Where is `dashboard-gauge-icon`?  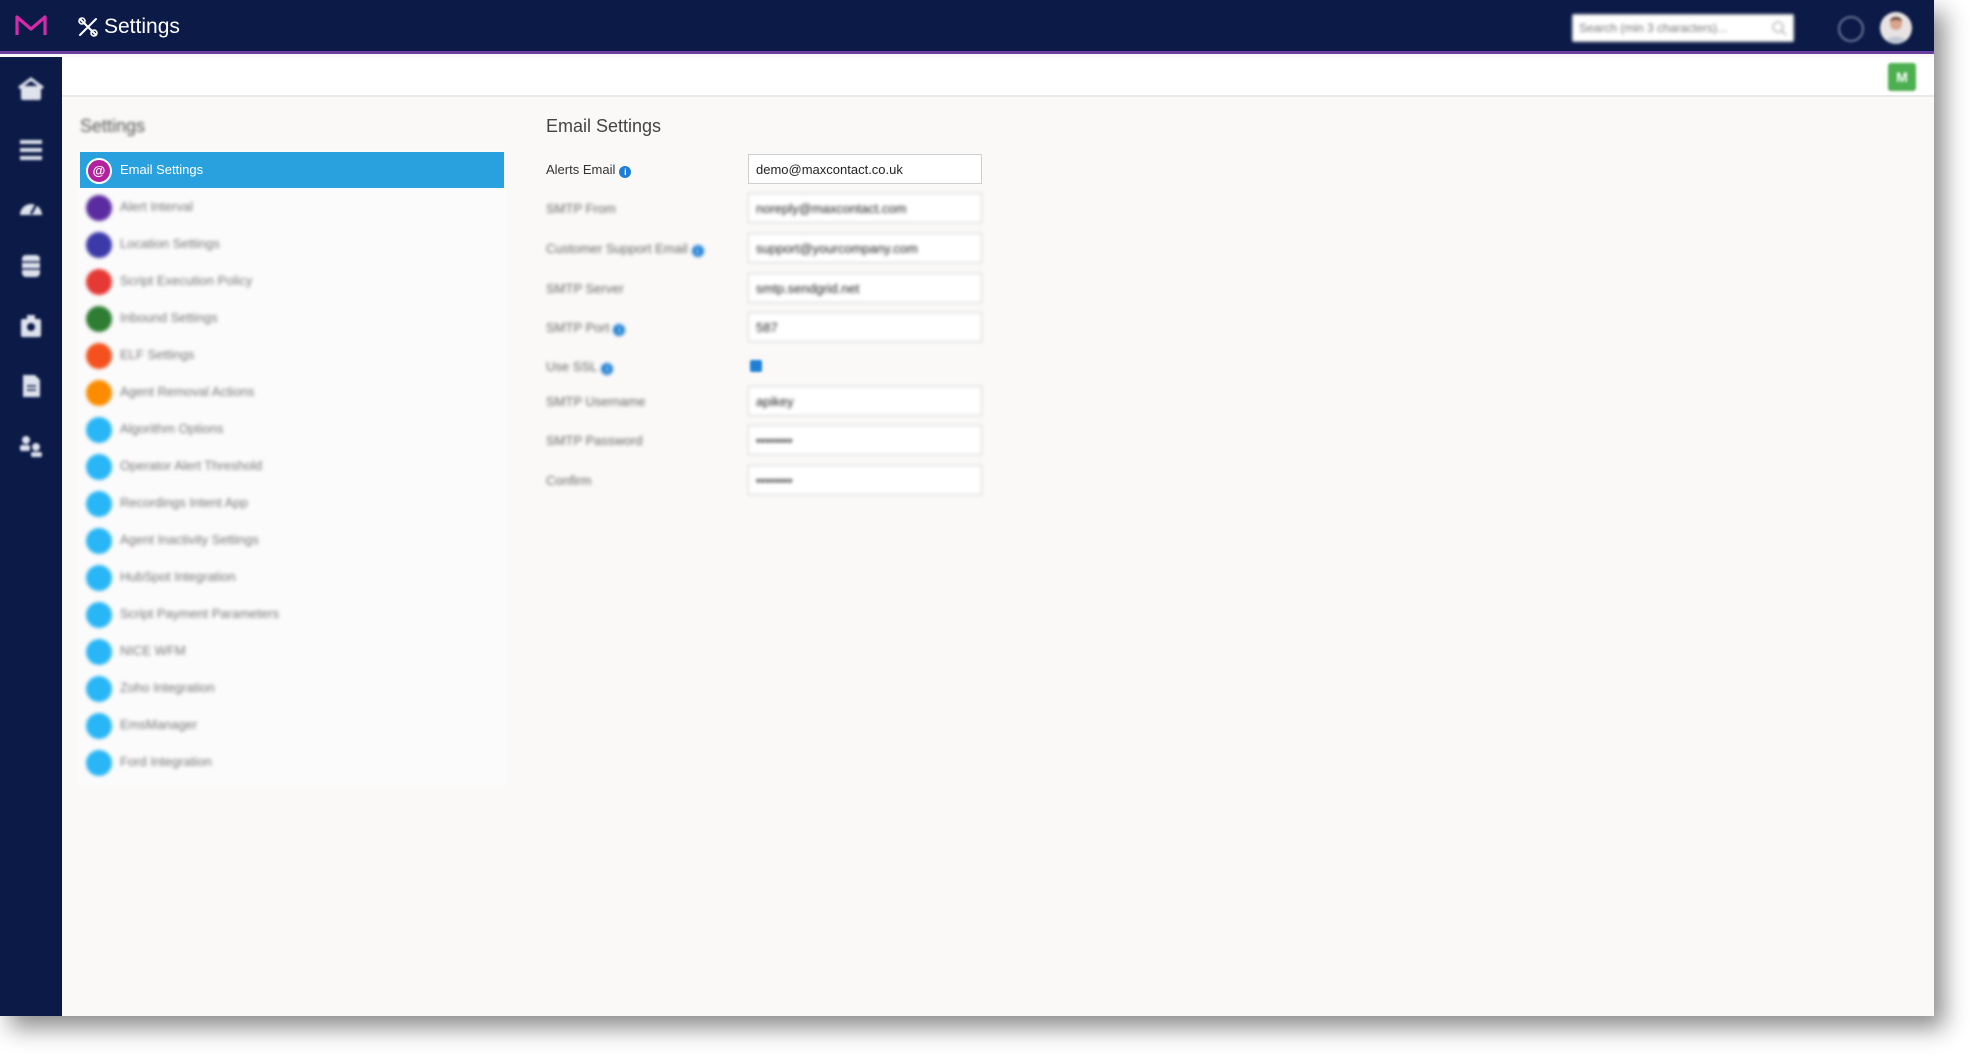
dashboard-gauge-icon is located at coordinates (31, 208).